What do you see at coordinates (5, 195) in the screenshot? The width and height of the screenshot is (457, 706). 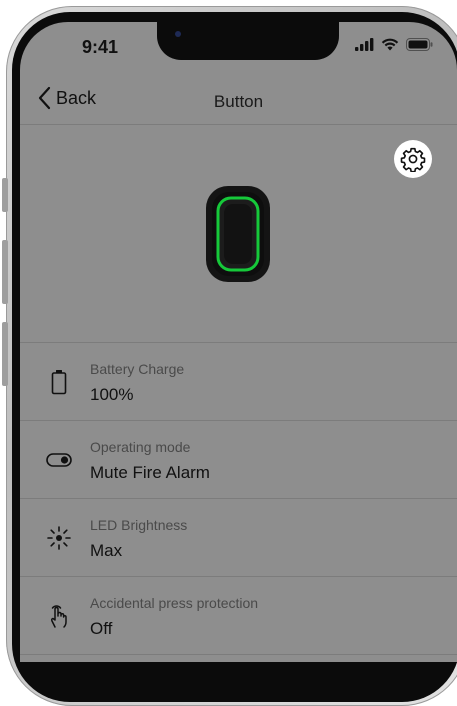 I see `phone-mute-switch` at bounding box center [5, 195].